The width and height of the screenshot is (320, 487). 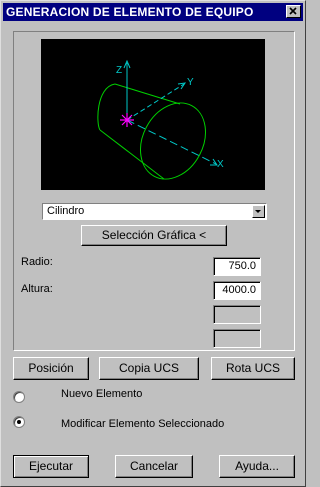 I want to click on new-element-label: Nuevo Elemento, so click(x=102, y=394).